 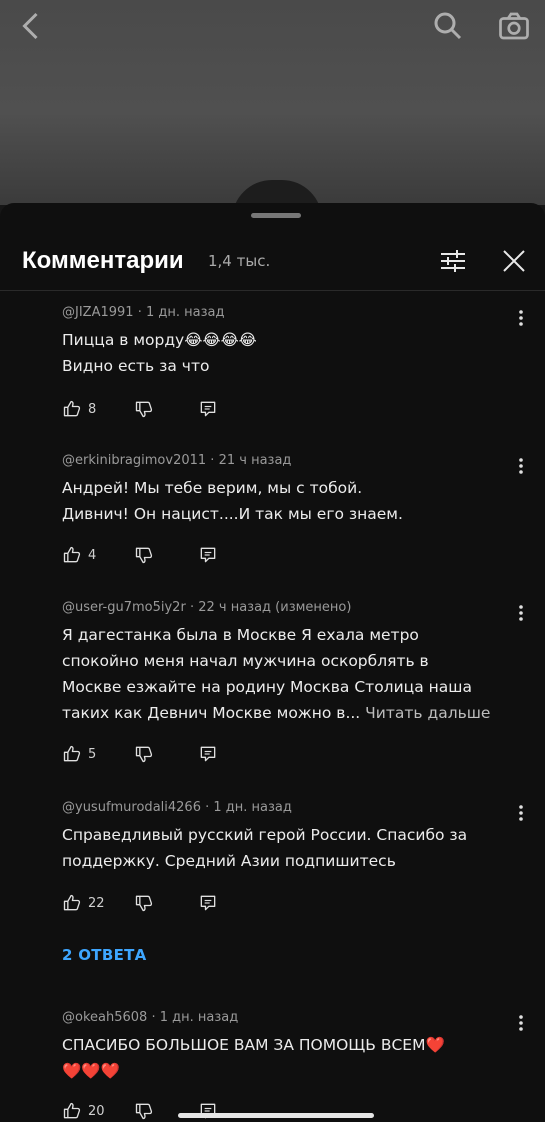 I want to click on comment-line: Я дагестанка была в Москве Я ехала метро, so click(x=240, y=635).